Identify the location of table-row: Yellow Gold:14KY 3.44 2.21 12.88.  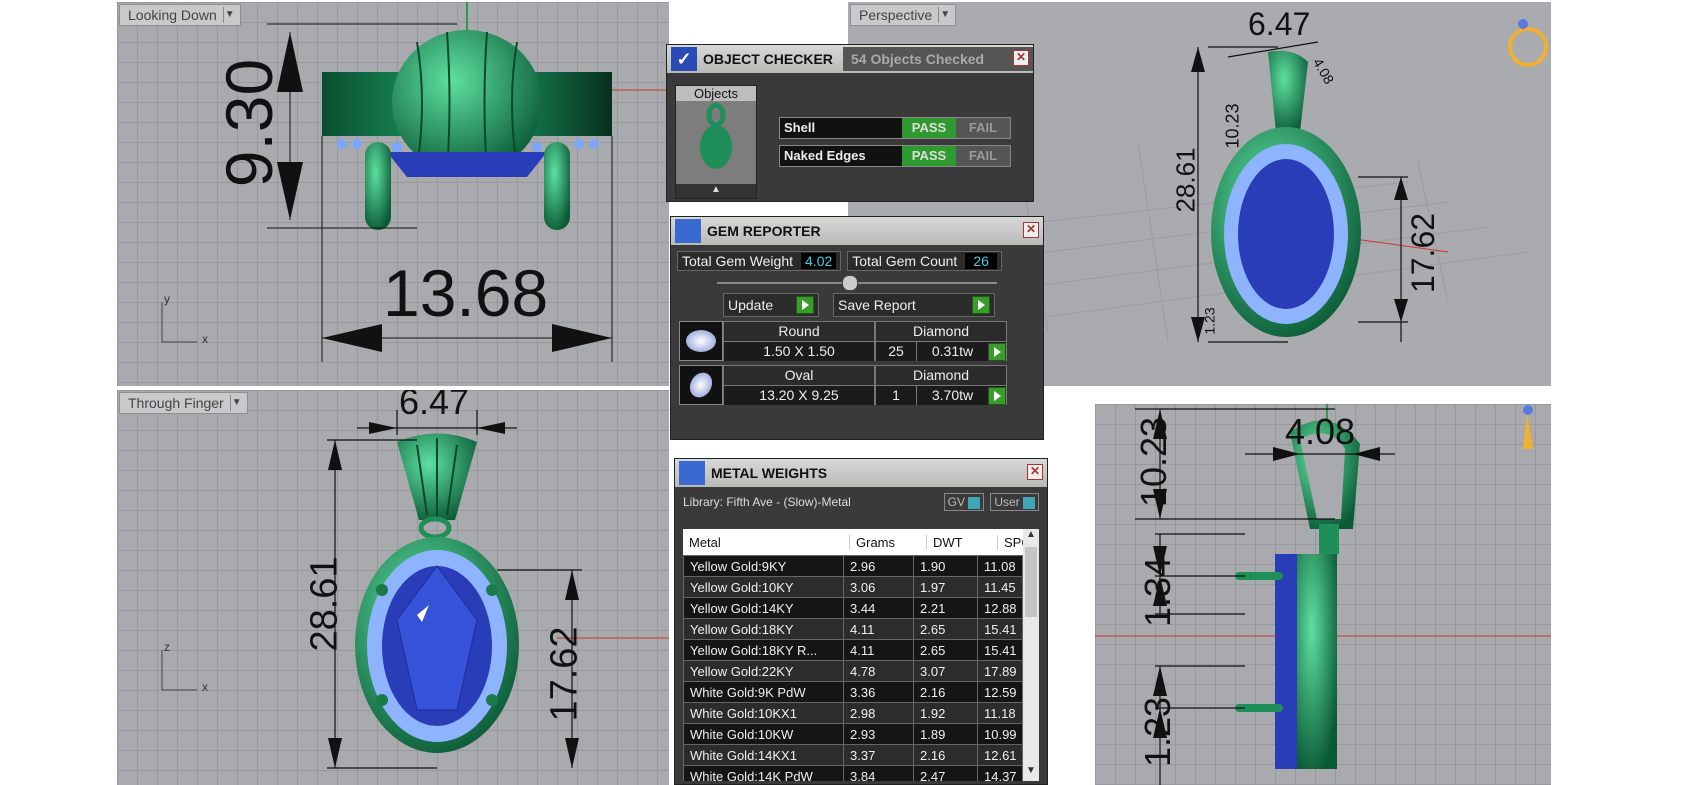
(853, 608).